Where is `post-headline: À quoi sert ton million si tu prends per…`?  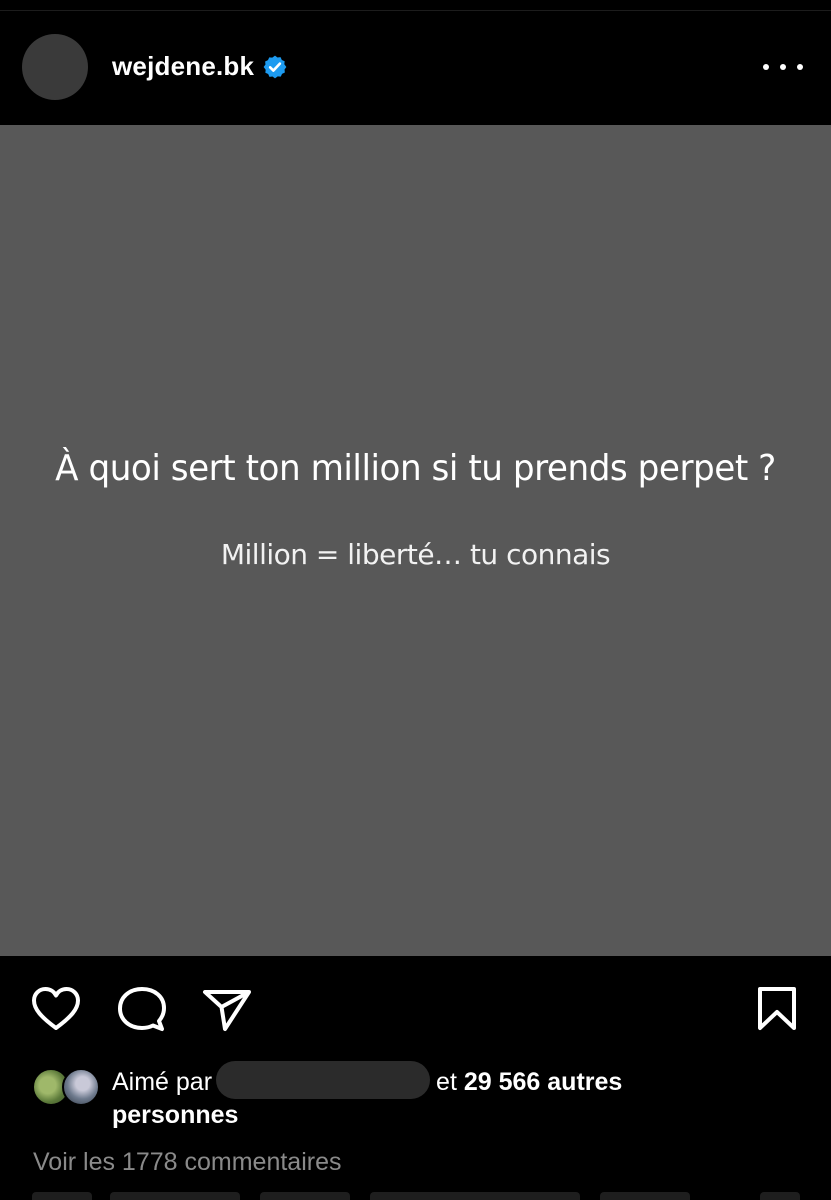 post-headline: À quoi sert ton million si tu prends per… is located at coordinates (415, 468).